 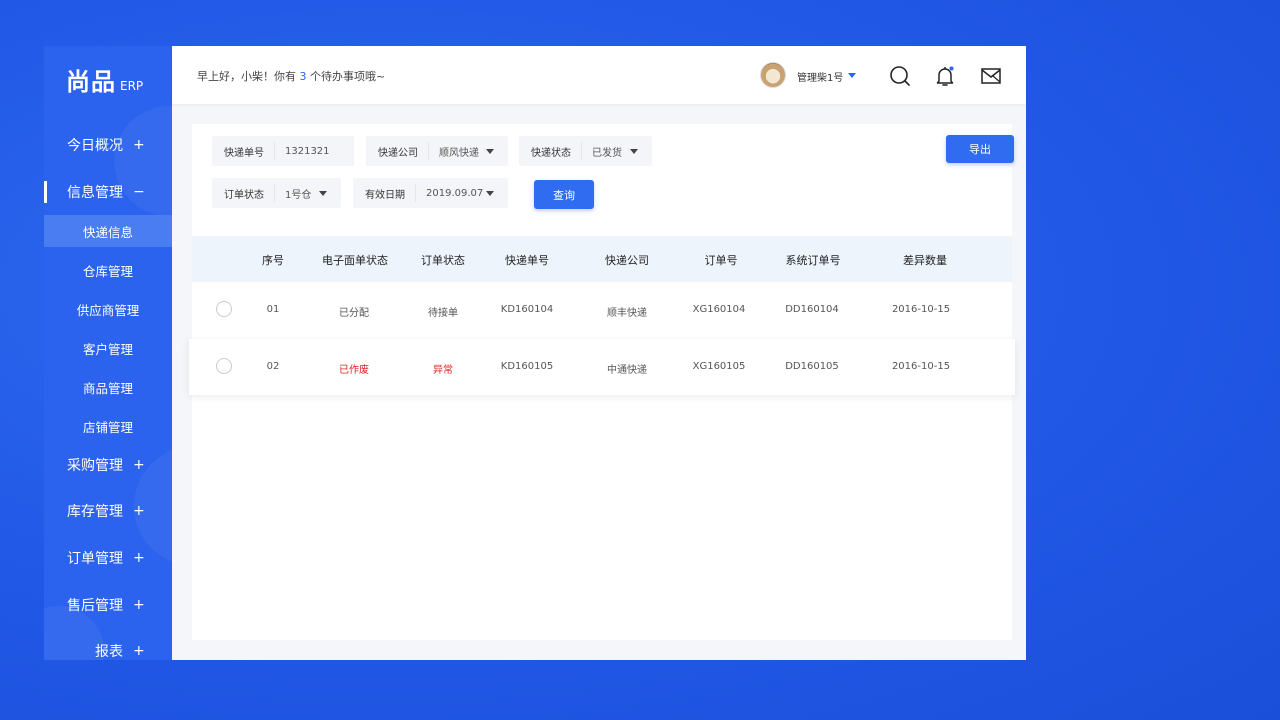 What do you see at coordinates (925, 260) in the screenshot?
I see `column-header: 差异数量` at bounding box center [925, 260].